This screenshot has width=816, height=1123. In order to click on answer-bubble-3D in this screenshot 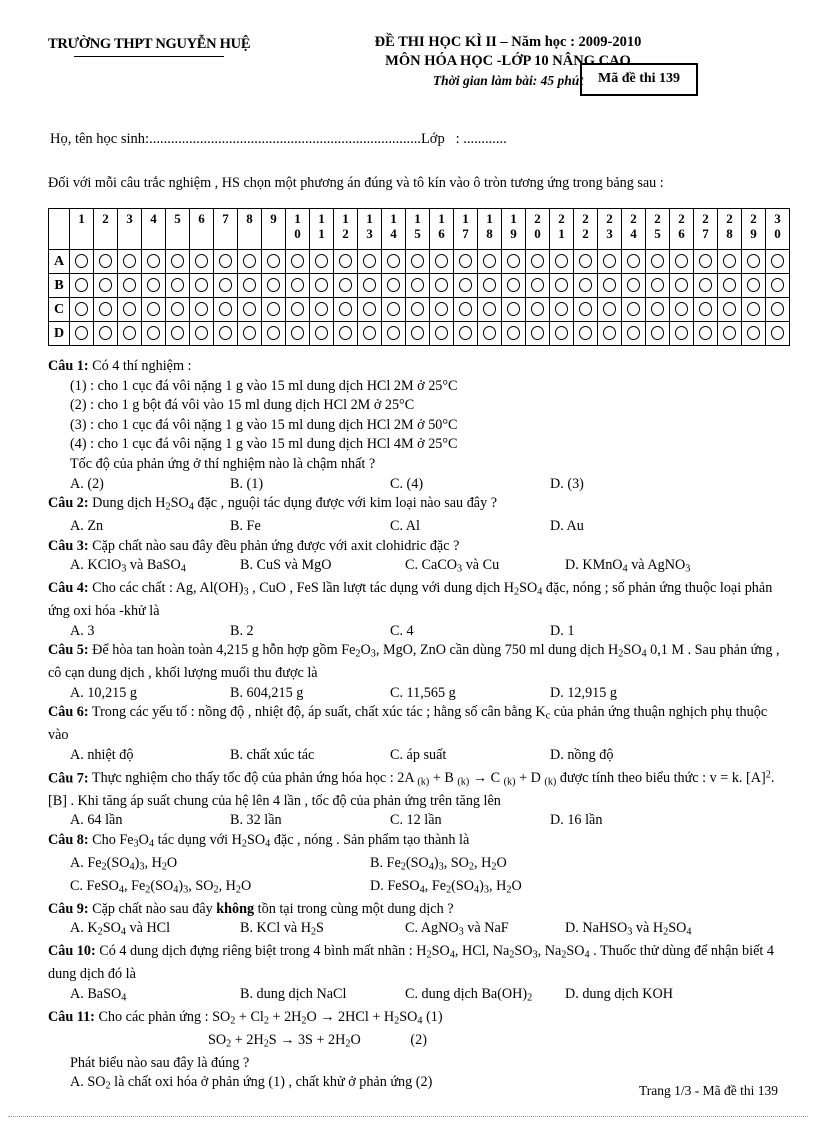, I will do `click(129, 333)`.